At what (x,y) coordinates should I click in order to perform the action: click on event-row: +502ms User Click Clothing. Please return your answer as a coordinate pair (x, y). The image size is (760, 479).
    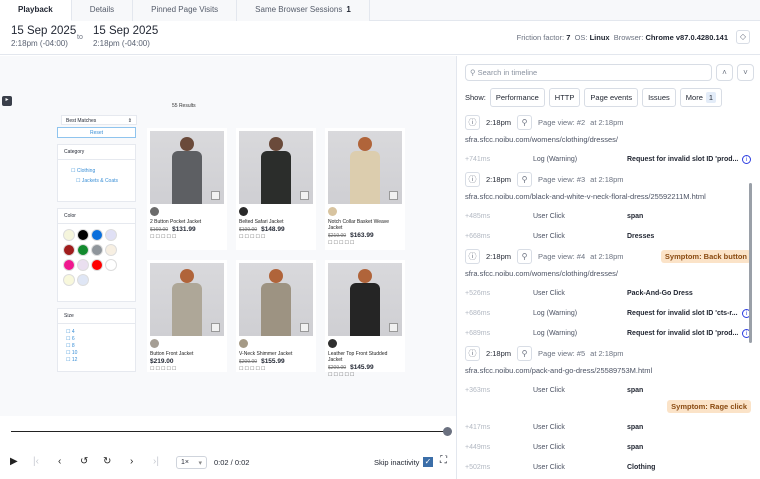
    Looking at the image, I should click on (605, 467).